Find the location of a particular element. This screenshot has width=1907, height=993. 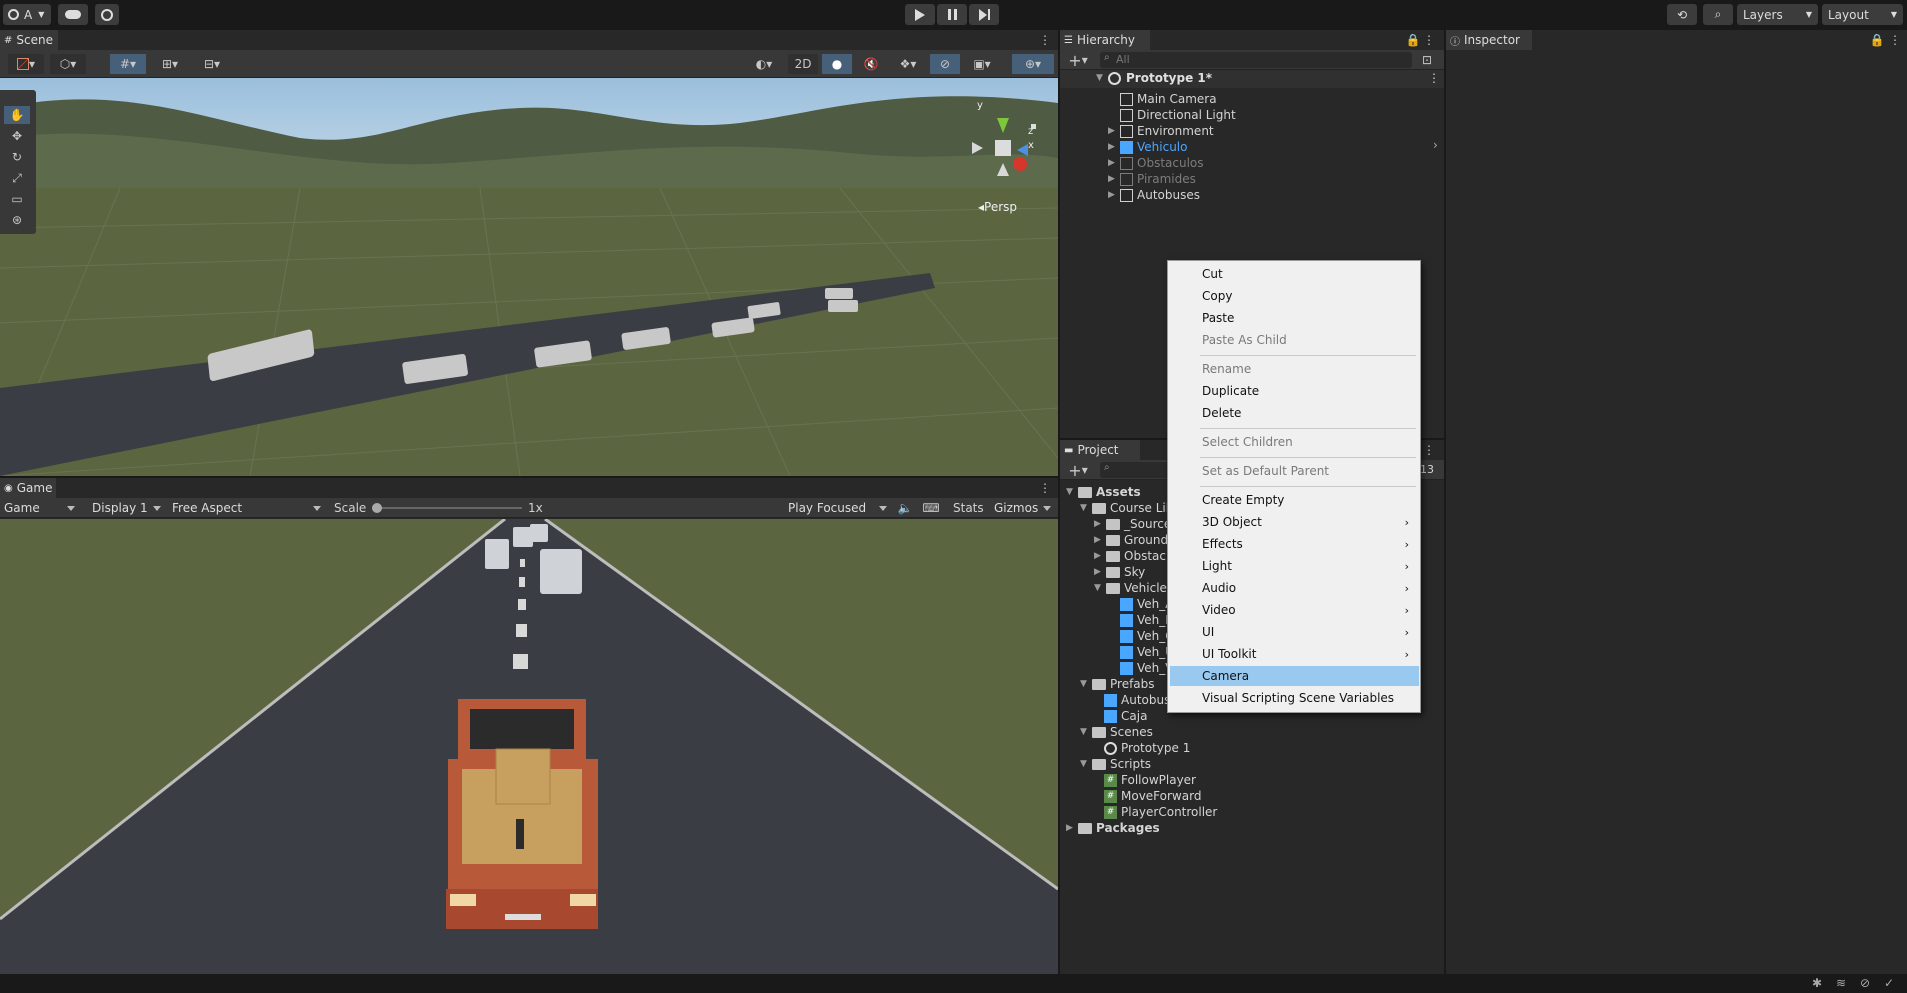

transform-tool-icon: ⊛ is located at coordinates (17, 220).